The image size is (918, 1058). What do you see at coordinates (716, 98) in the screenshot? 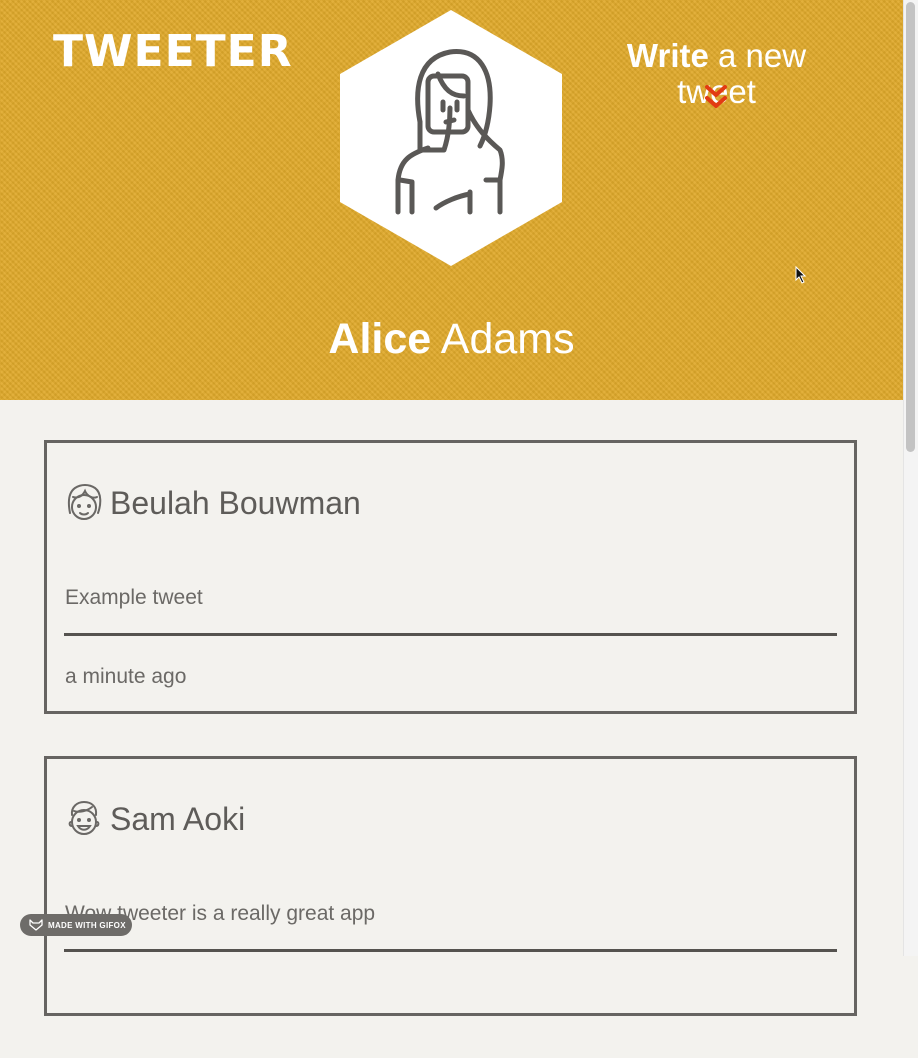
I see `double-chevron-down-icon` at bounding box center [716, 98].